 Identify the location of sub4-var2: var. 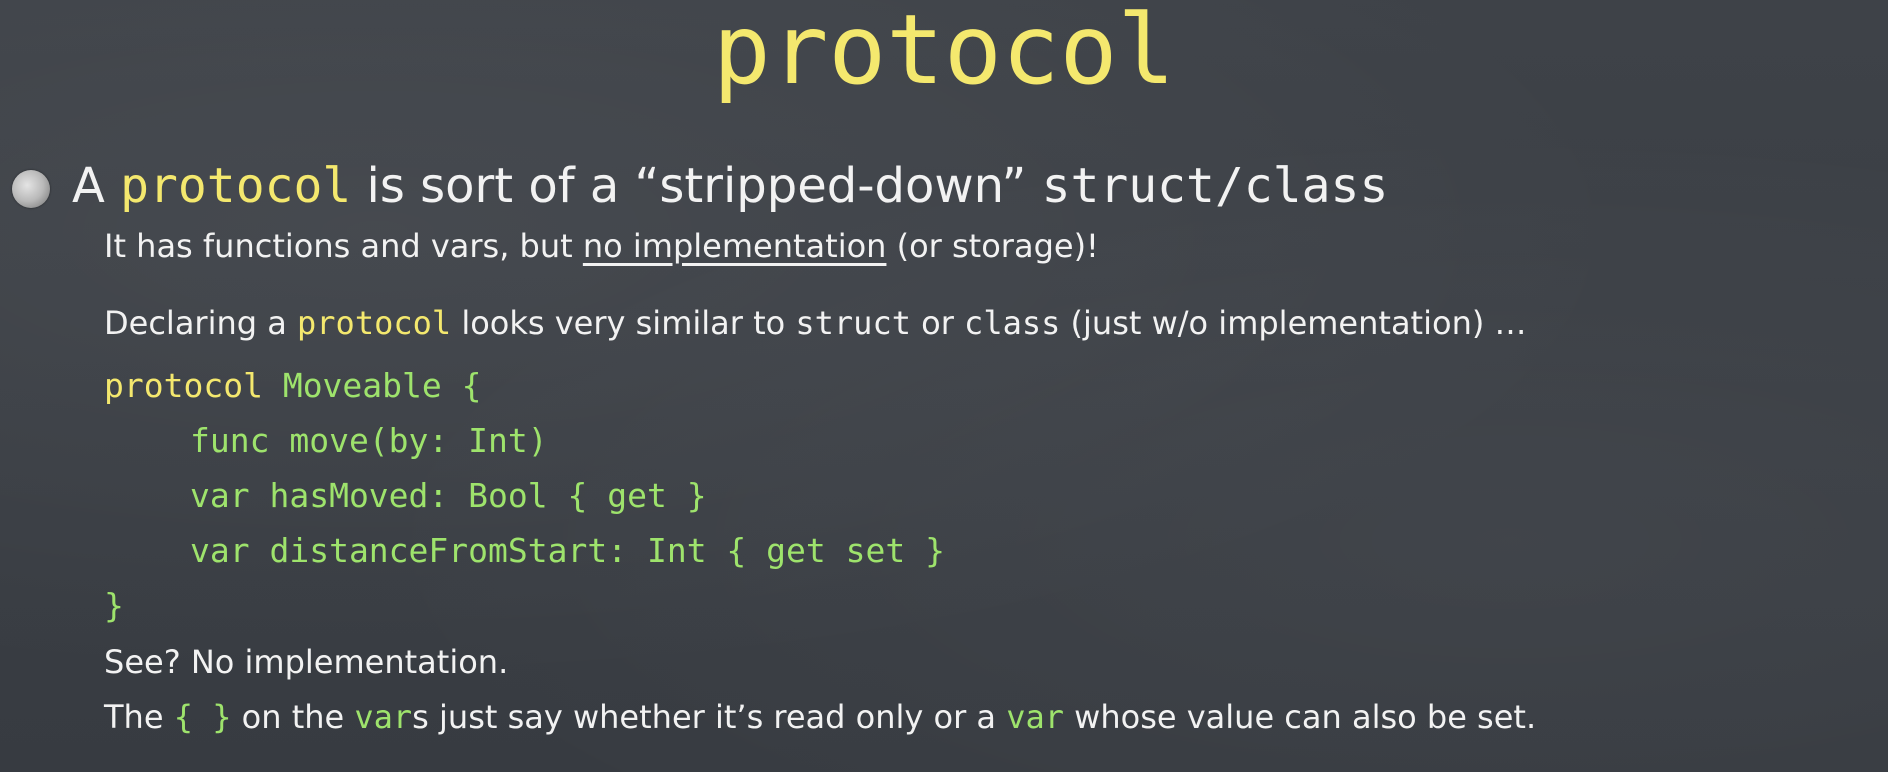
(1035, 717).